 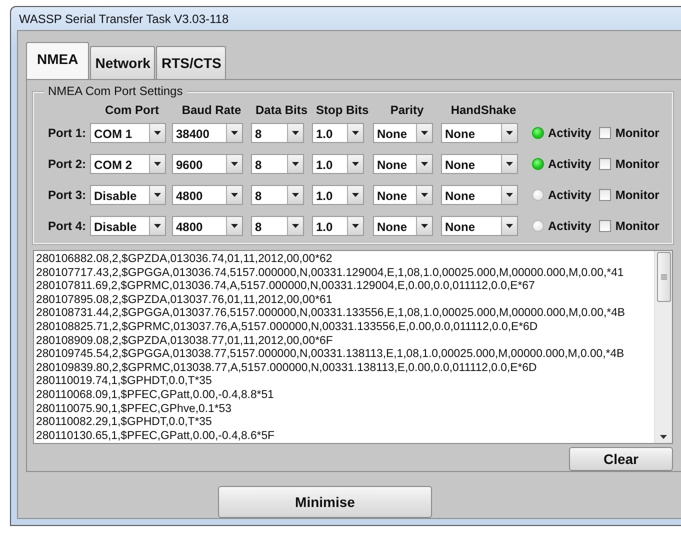 I want to click on dropdown: COM 2, so click(x=128, y=164).